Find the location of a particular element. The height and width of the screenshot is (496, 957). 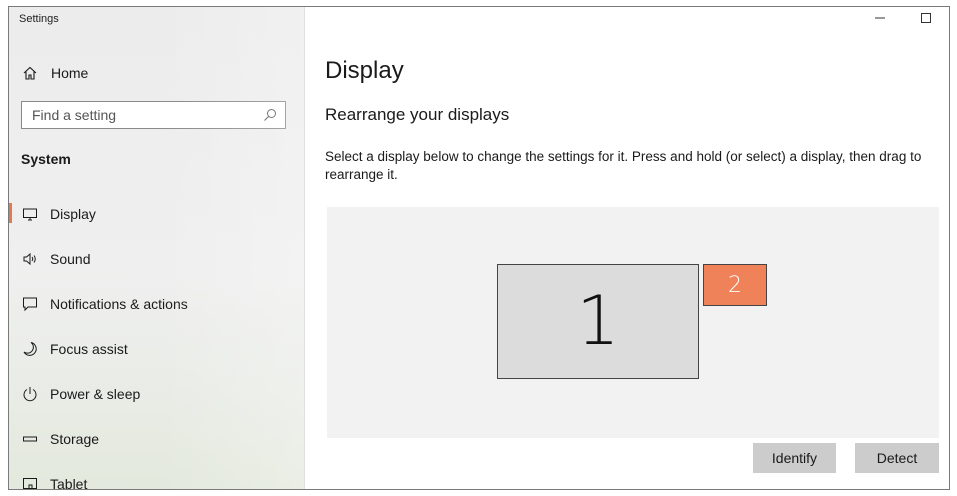

sidebar-item-label: Storage is located at coordinates (75, 438).